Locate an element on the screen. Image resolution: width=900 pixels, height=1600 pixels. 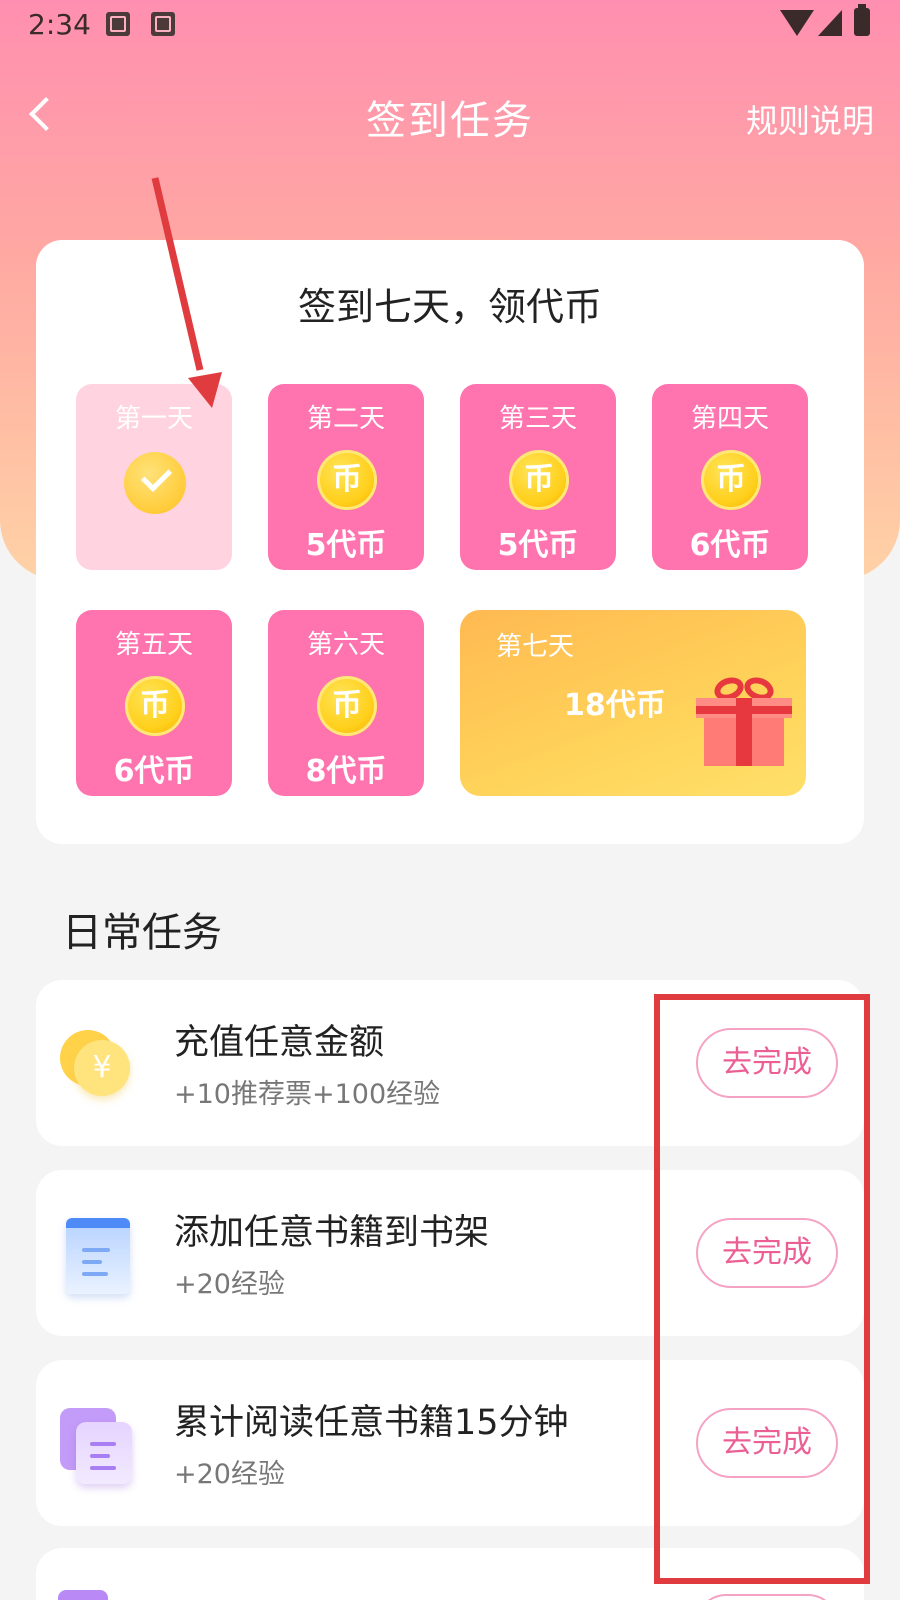
task-read-15min: 累计阅读任意书籍15分钟 +20经验 去完成 is located at coordinates (450, 1443).